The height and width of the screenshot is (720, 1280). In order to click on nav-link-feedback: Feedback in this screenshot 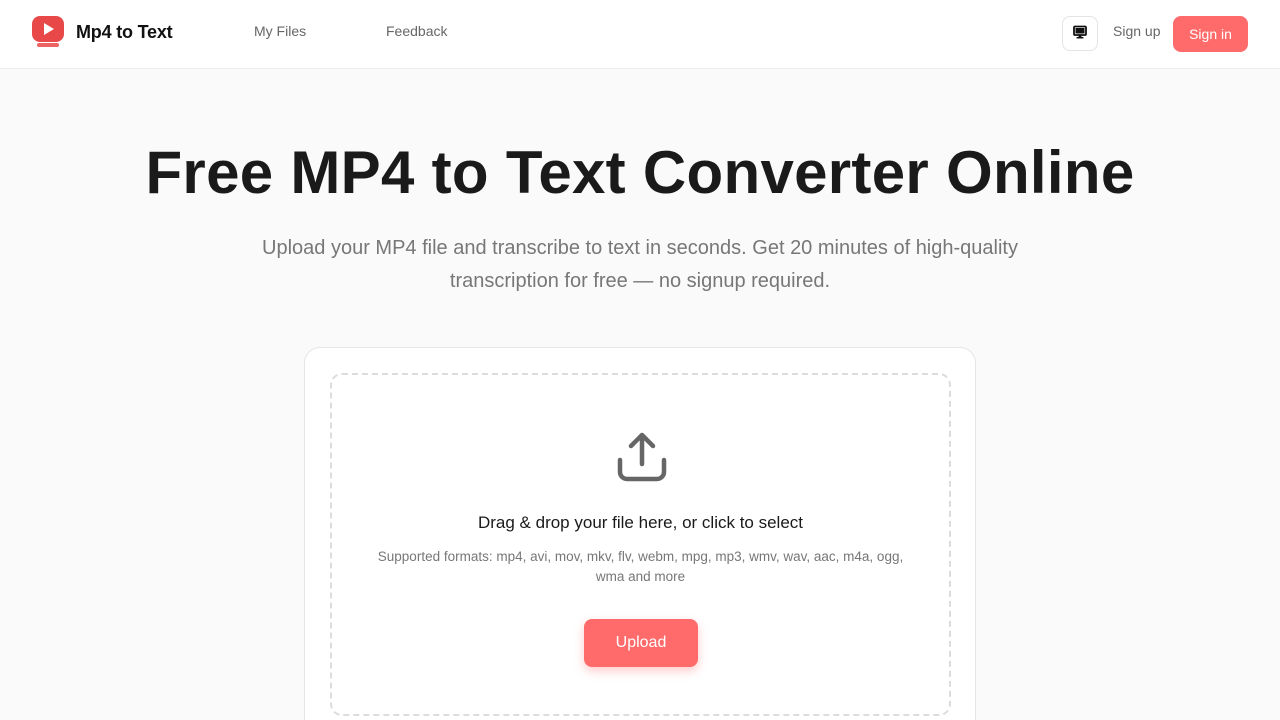, I will do `click(416, 31)`.